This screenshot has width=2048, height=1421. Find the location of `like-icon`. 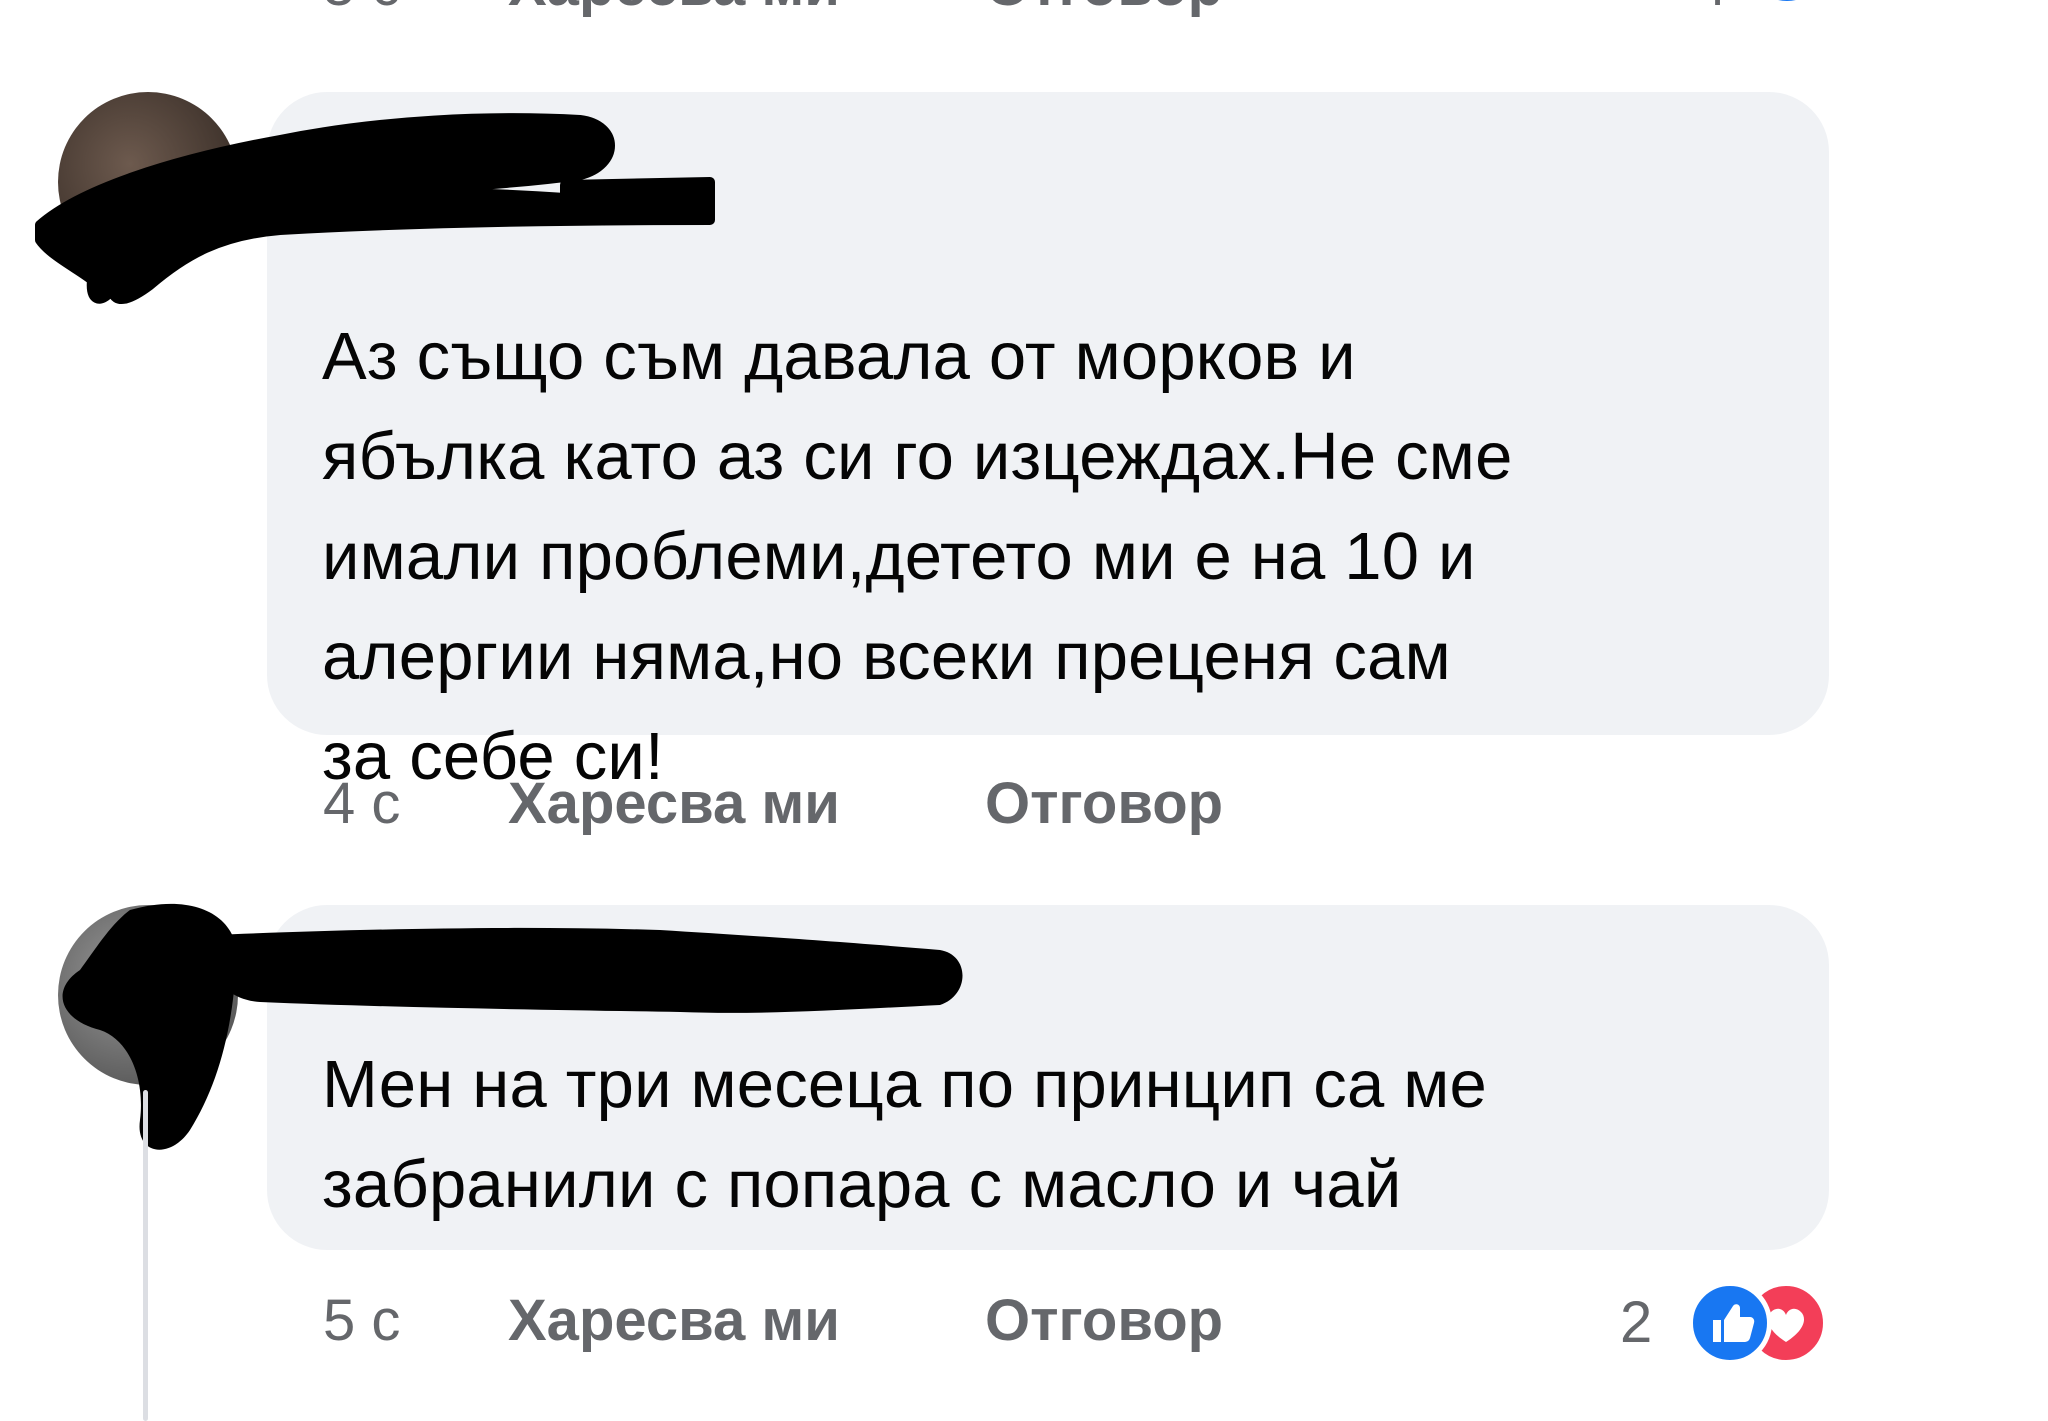

like-icon is located at coordinates (1730, 1323).